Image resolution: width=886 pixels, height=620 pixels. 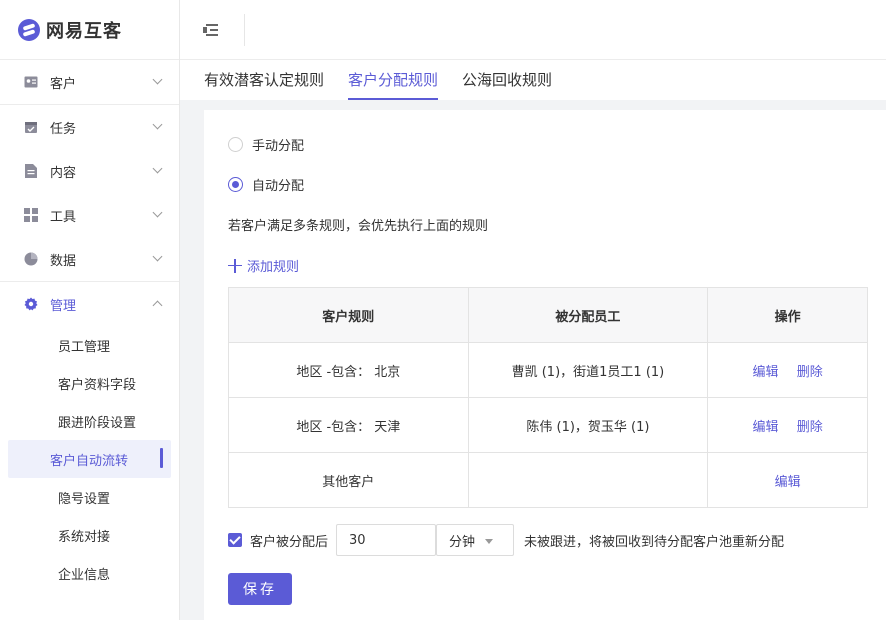 I want to click on manual-assign-option: 手动分配, so click(x=266, y=144).